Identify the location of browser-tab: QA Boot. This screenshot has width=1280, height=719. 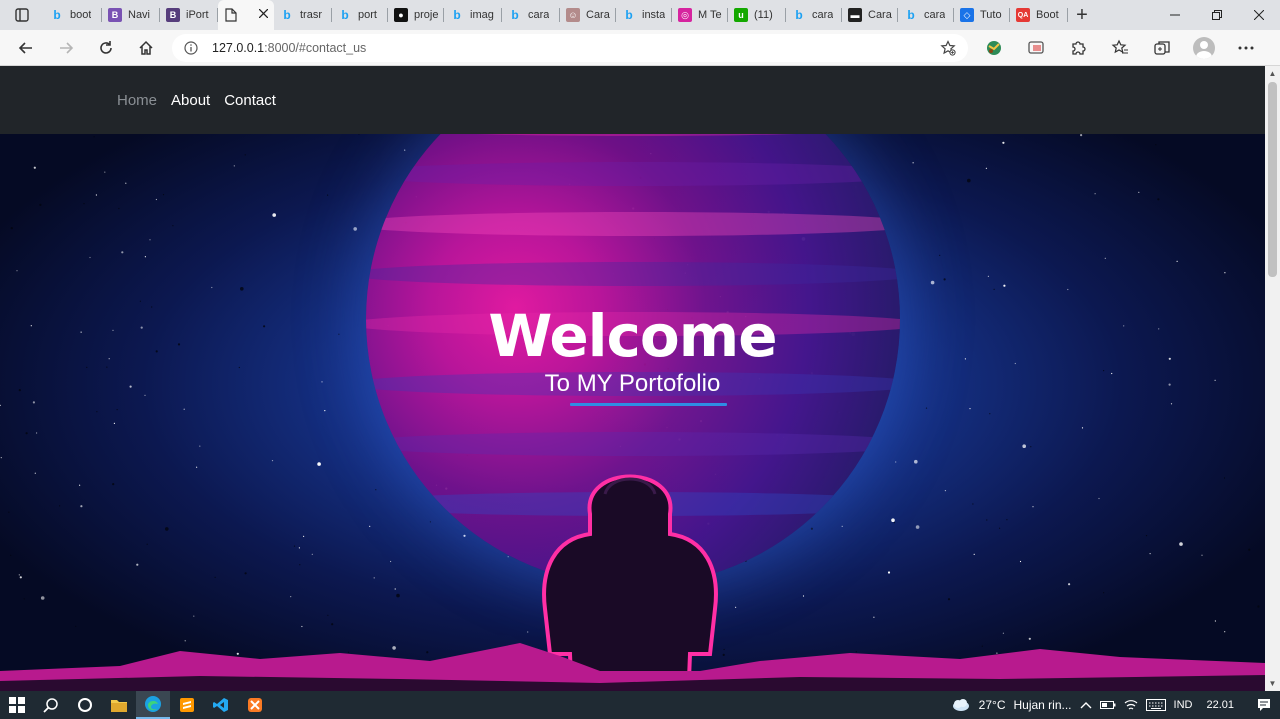
(1039, 15).